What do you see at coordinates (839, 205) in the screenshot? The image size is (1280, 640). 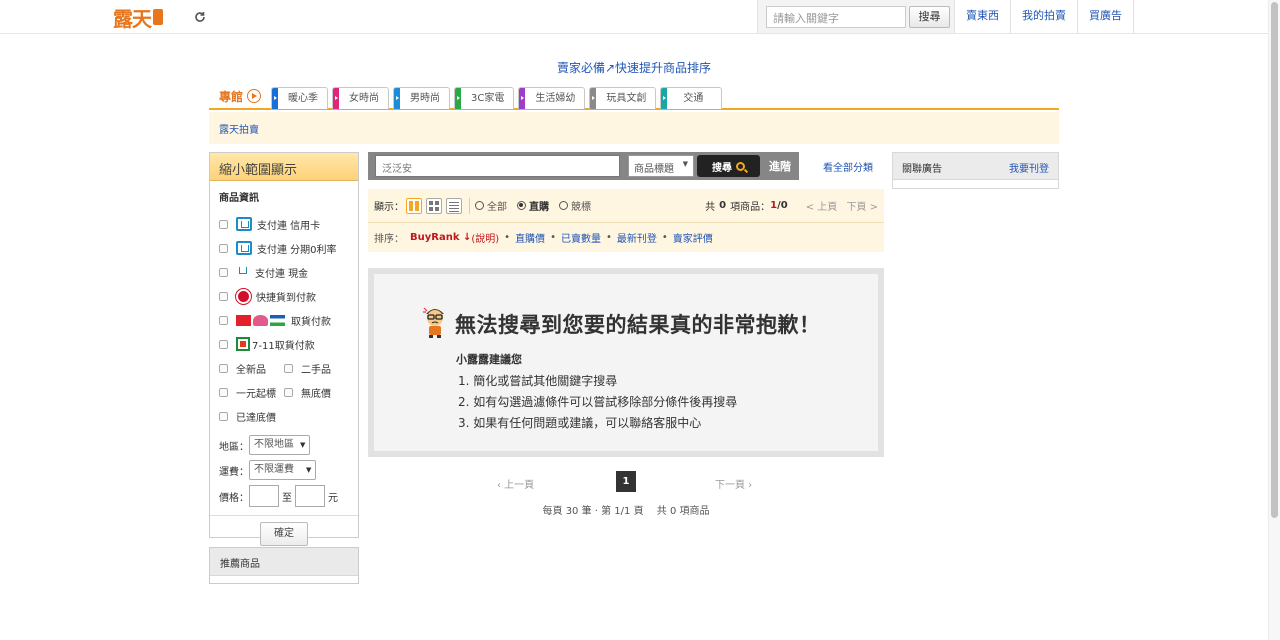 I see `page-nav: < 上頁 下頁 >` at bounding box center [839, 205].